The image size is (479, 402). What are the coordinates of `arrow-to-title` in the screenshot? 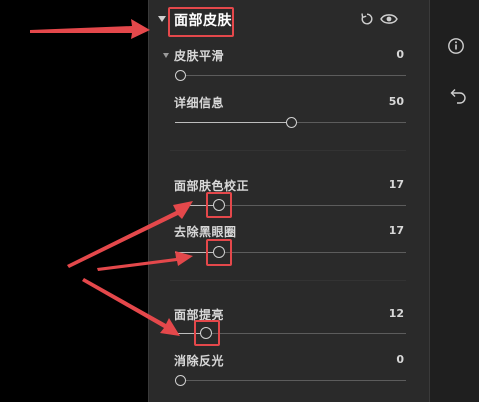 It's located at (90, 29).